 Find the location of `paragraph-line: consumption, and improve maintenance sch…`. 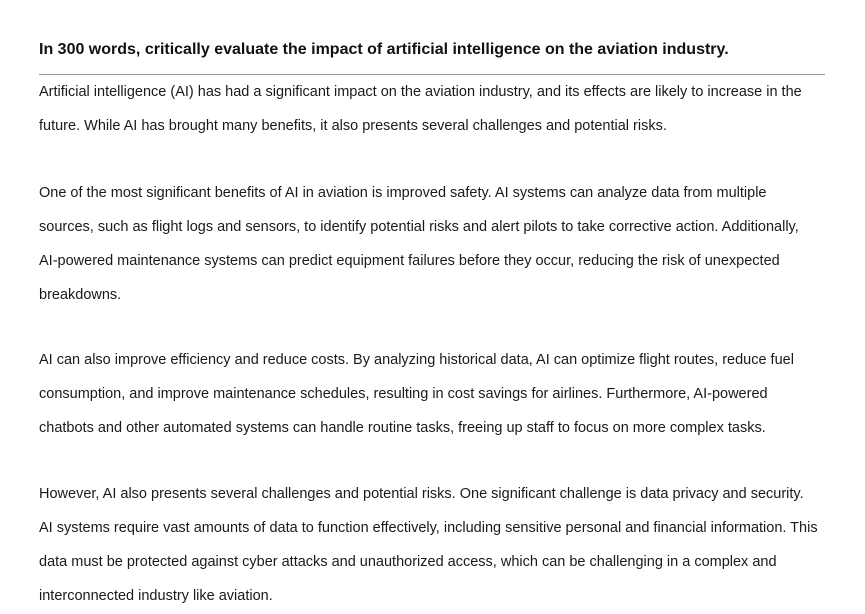

paragraph-line: consumption, and improve maintenance sch… is located at coordinates (403, 394).